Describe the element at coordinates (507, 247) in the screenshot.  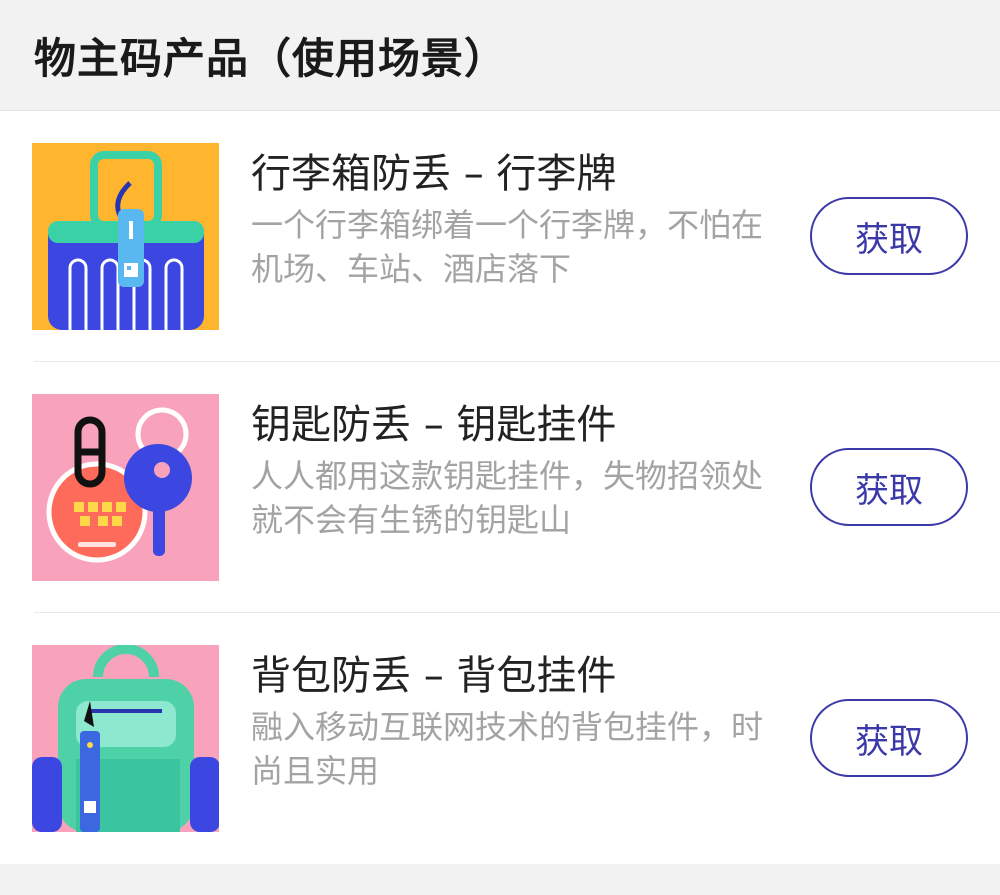
I see `product-description: 一个行李箱绑着一个行李牌，不怕在机场、车站、酒店落下` at that location.